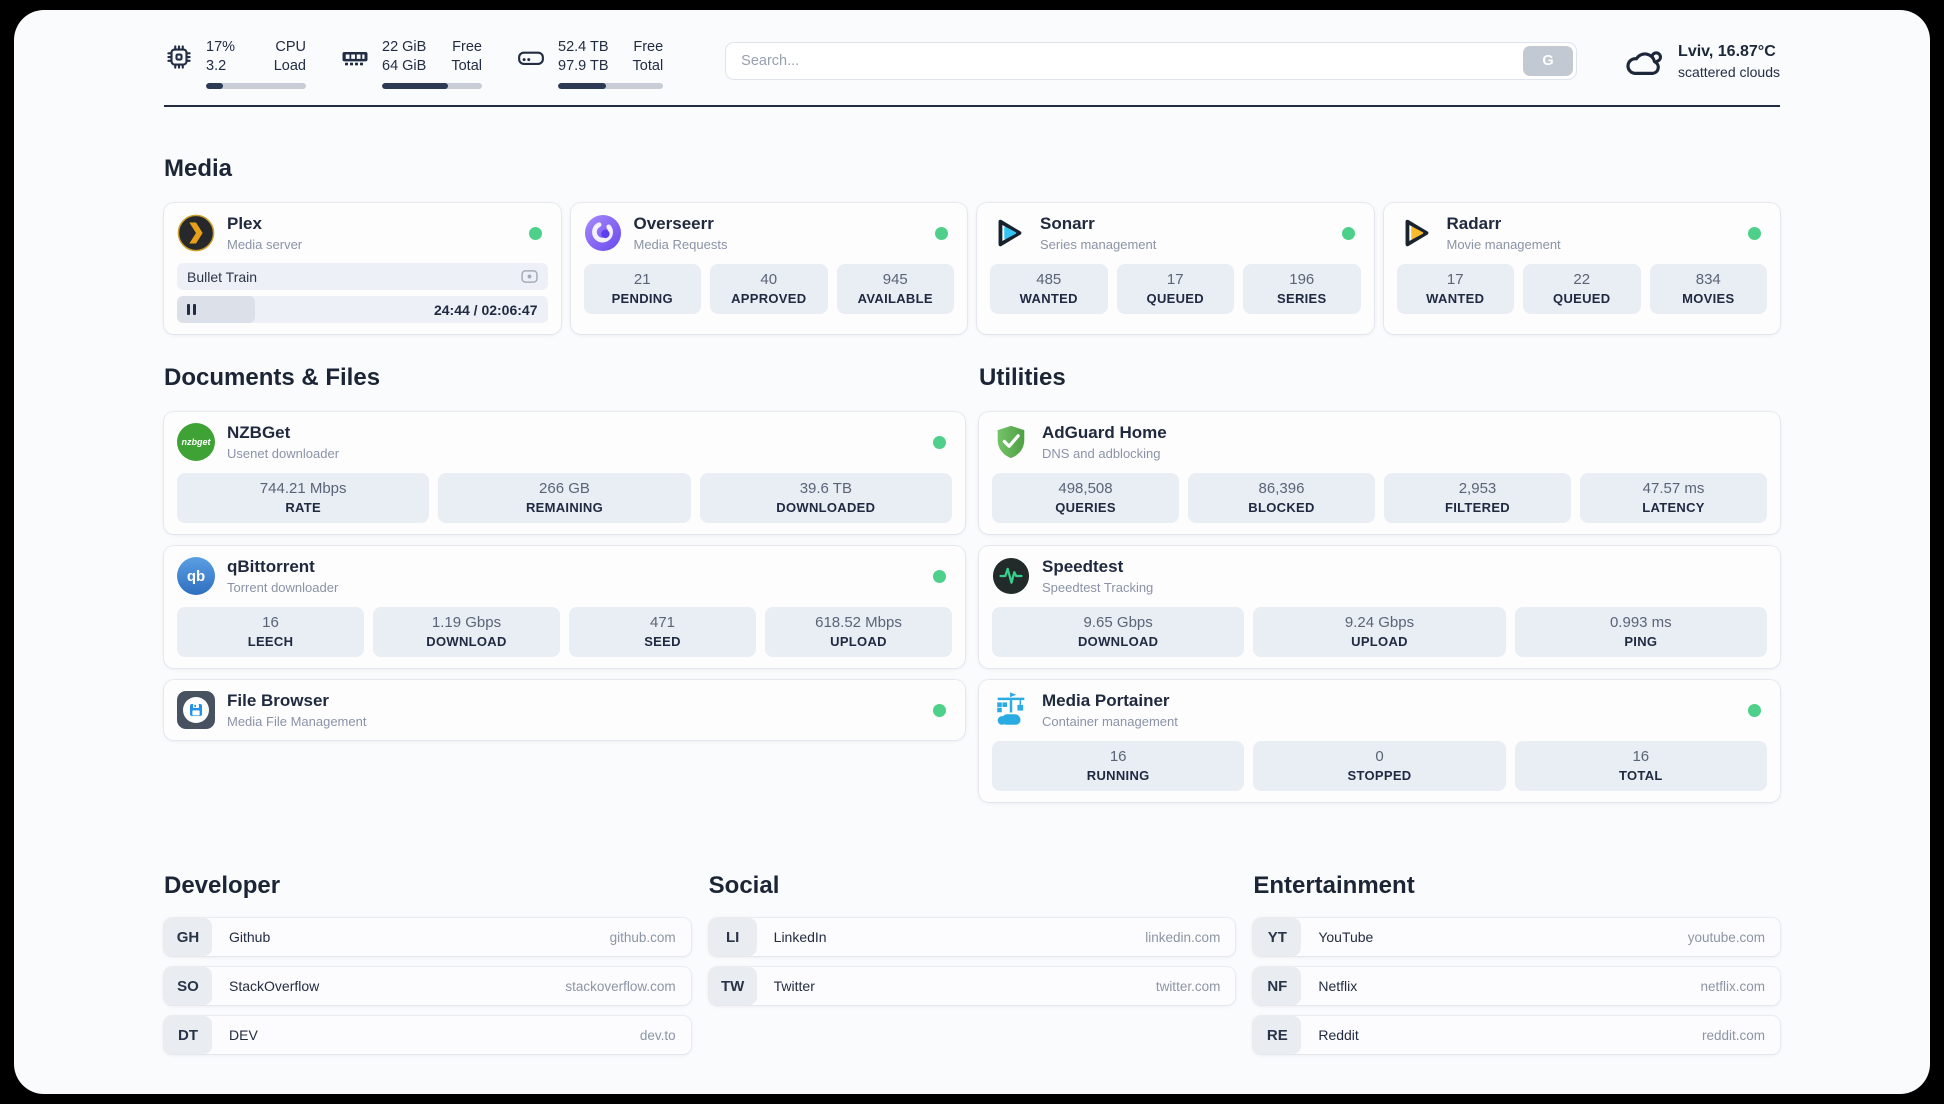  Describe the element at coordinates (529, 277) in the screenshot. I see `cast-icon` at that location.